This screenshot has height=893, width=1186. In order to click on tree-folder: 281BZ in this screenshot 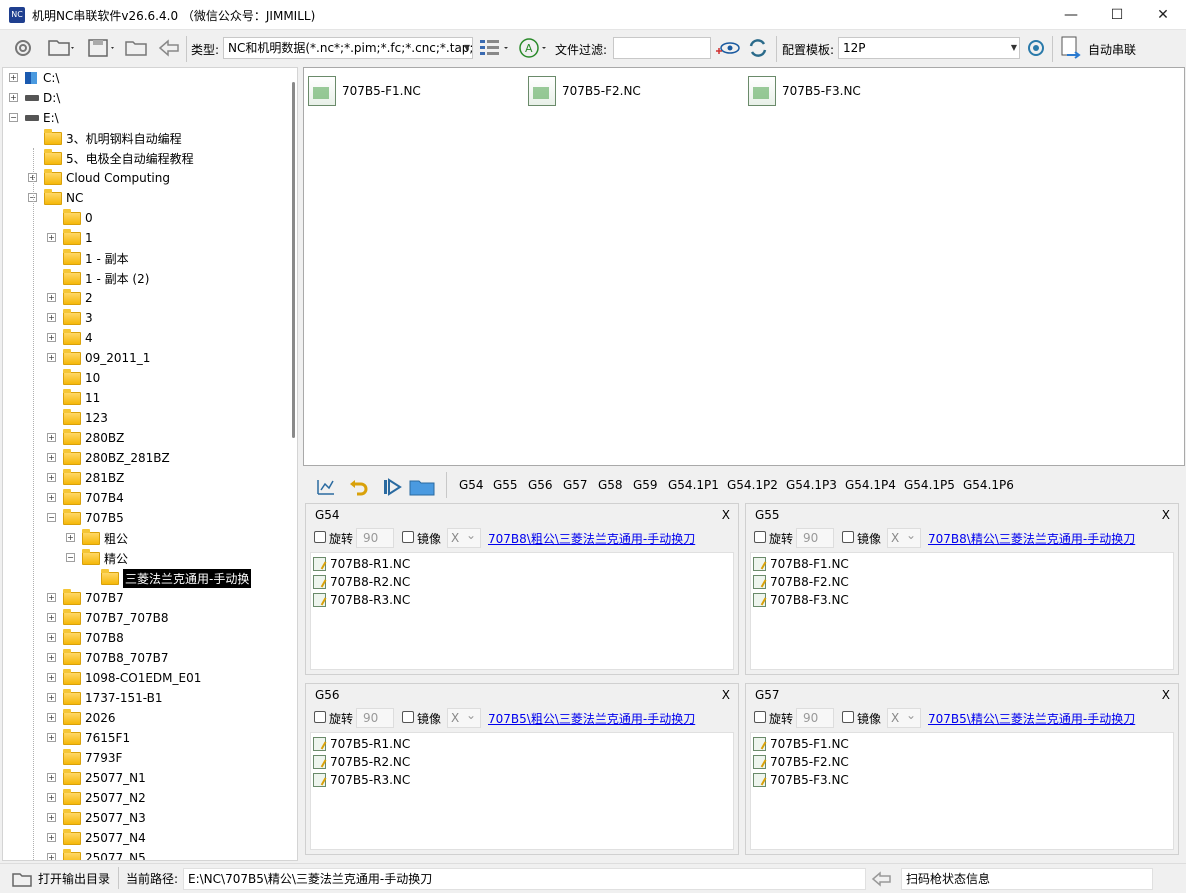, I will do `click(93, 478)`.